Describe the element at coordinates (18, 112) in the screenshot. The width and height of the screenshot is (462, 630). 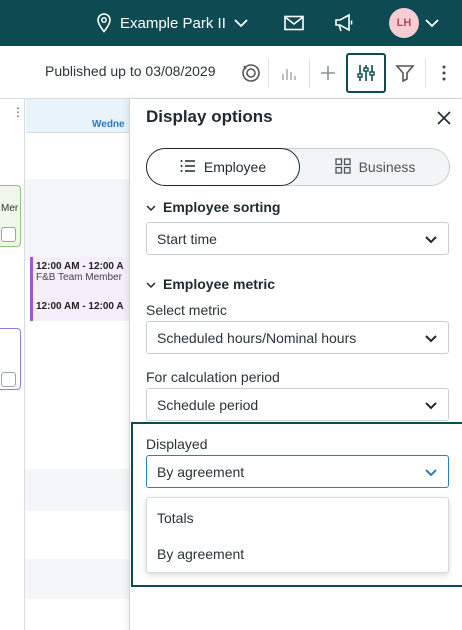
I see `more-icon: ⋮` at that location.